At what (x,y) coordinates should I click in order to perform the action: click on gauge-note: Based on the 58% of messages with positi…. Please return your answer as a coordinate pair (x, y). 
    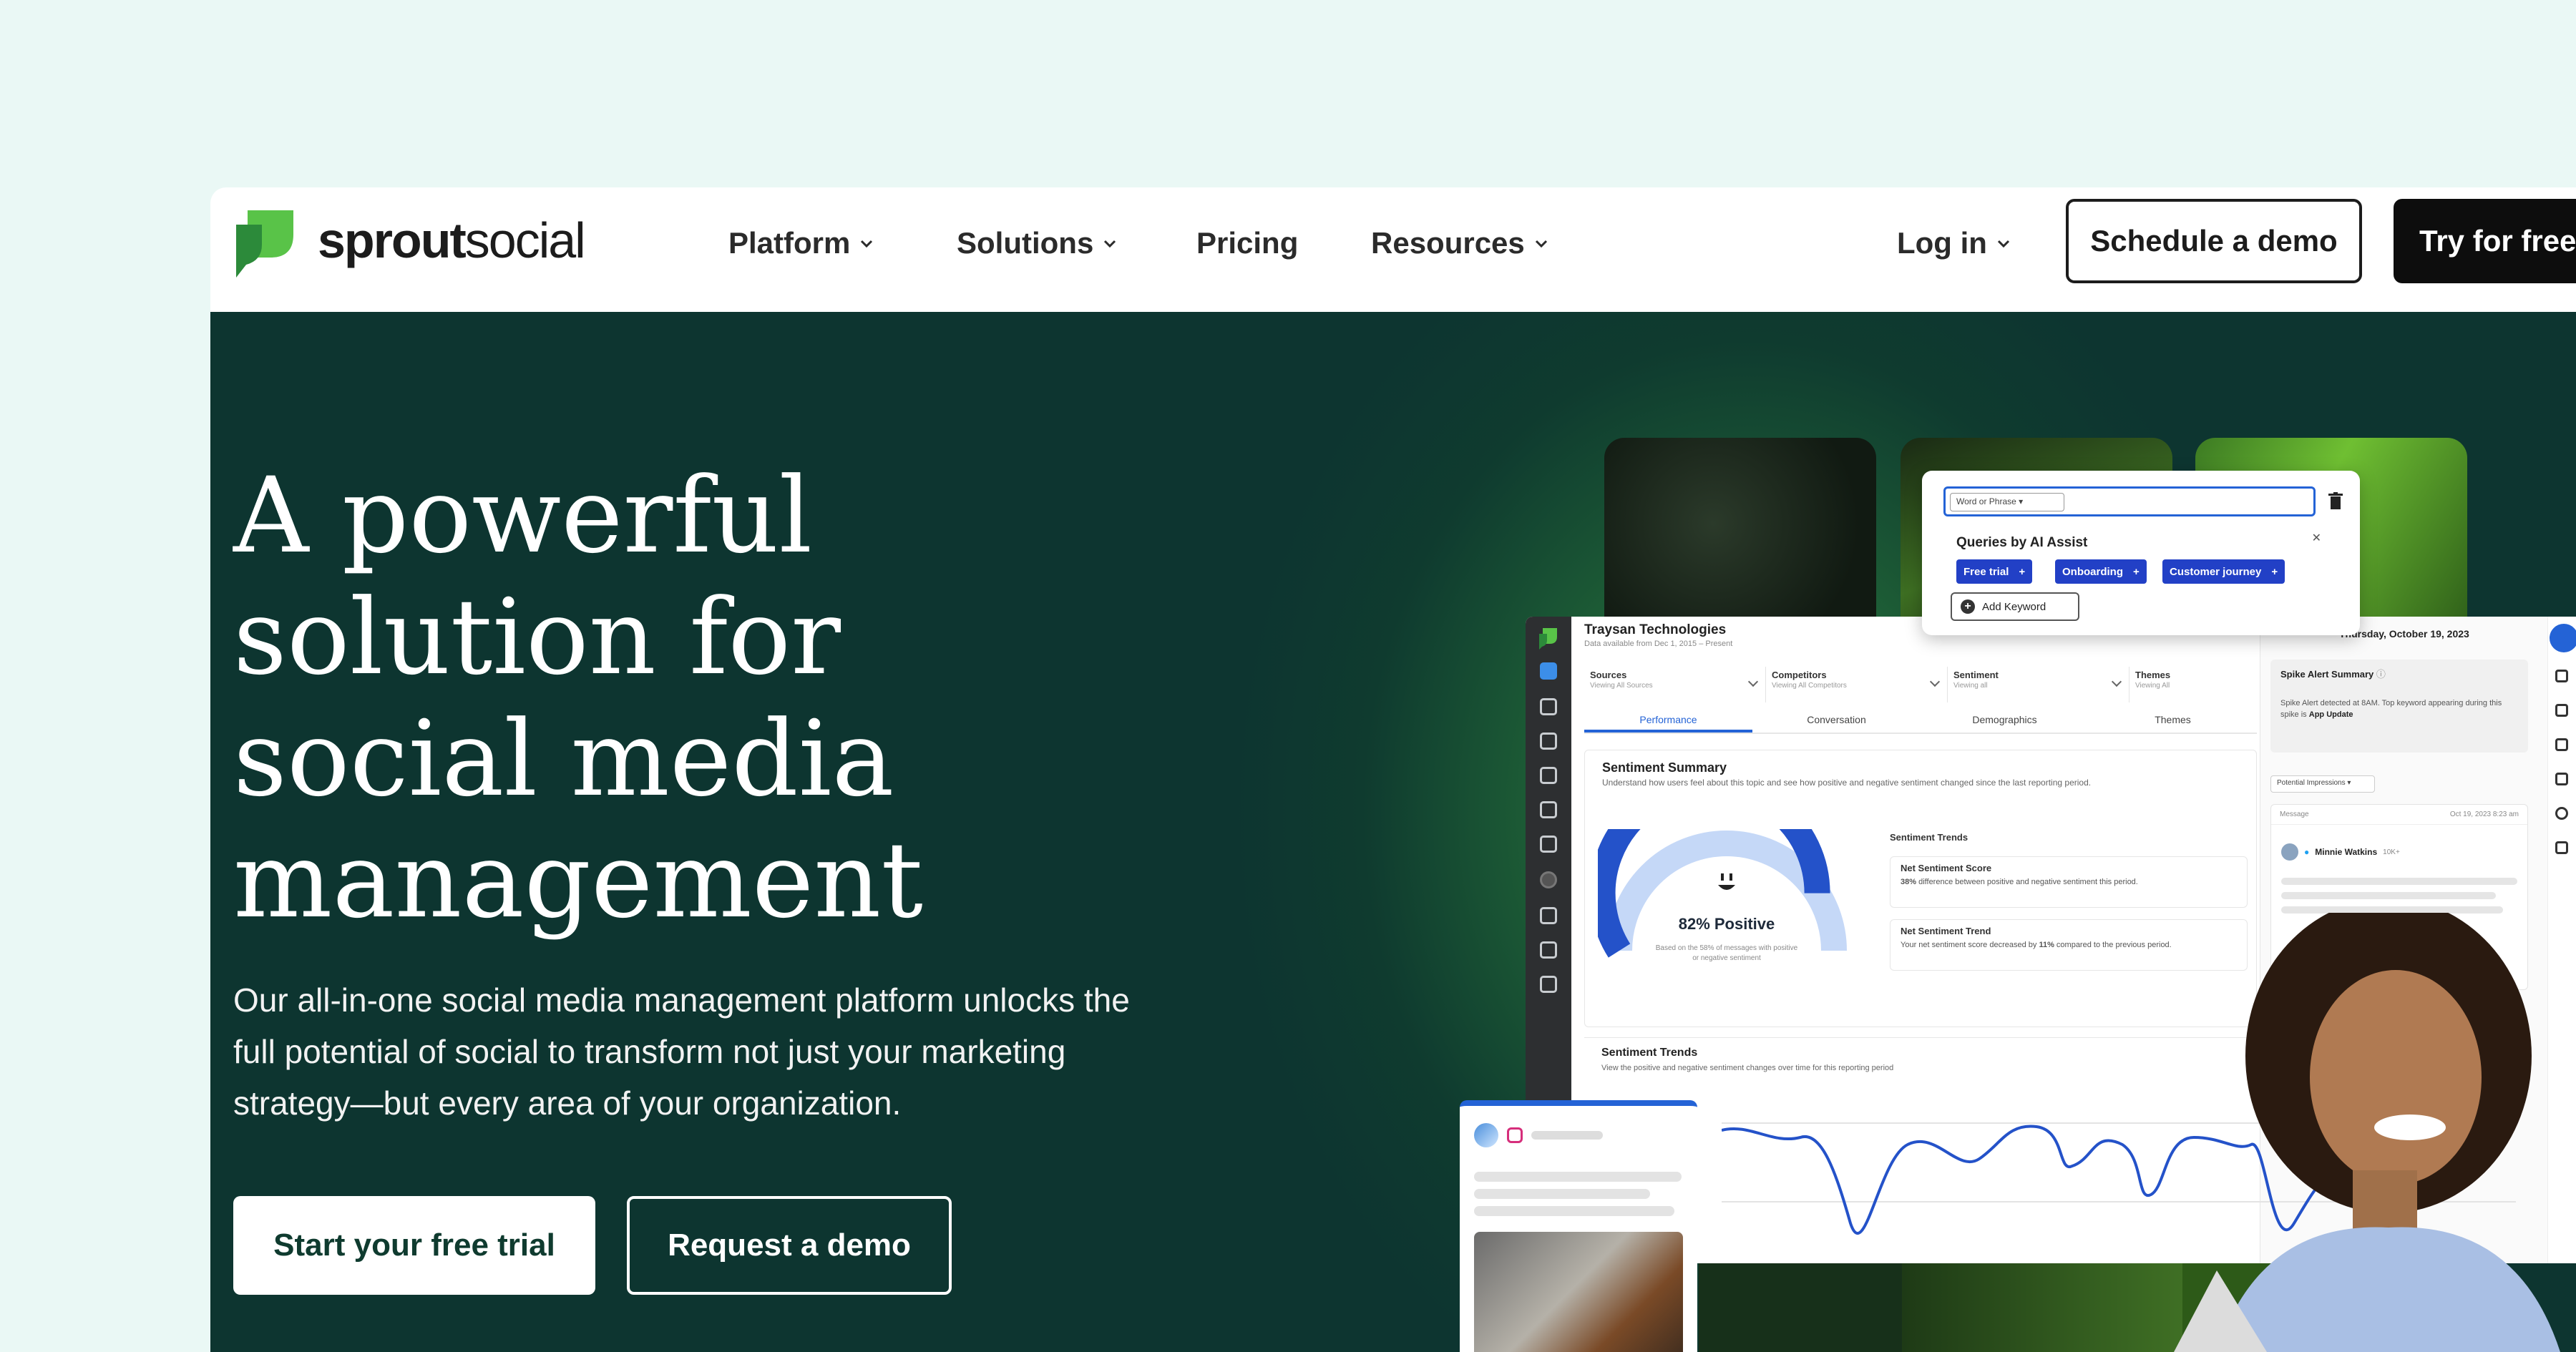
    Looking at the image, I should click on (1726, 953).